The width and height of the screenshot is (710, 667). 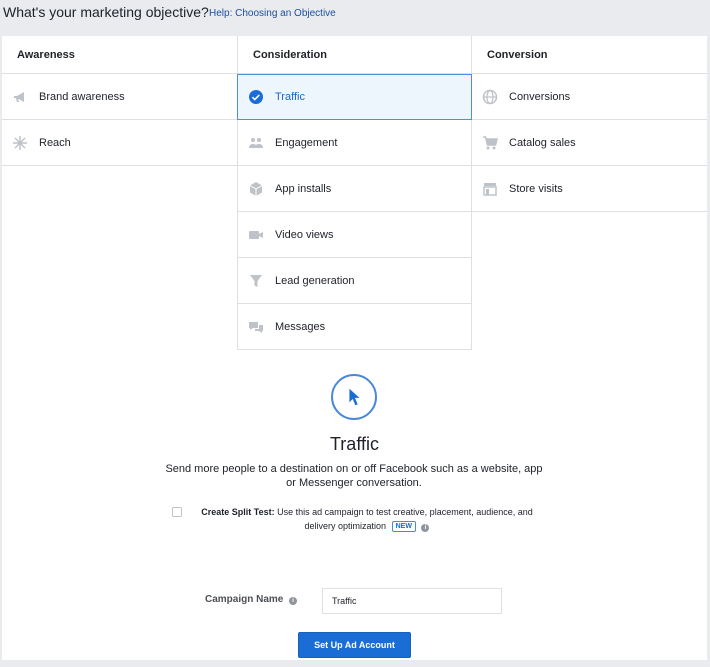 What do you see at coordinates (272, 13) in the screenshot?
I see `help-link: Help: Choosing an Objective` at bounding box center [272, 13].